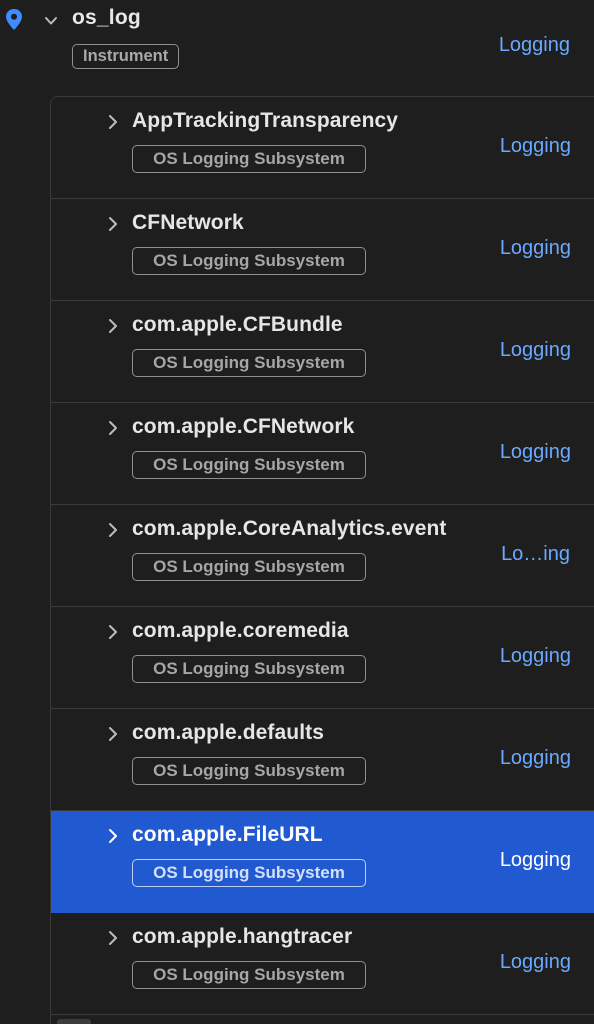 Image resolution: width=594 pixels, height=1024 pixels. I want to click on subsystem-row: CFNetwork OS Logging Subsystem Logging, so click(322, 250).